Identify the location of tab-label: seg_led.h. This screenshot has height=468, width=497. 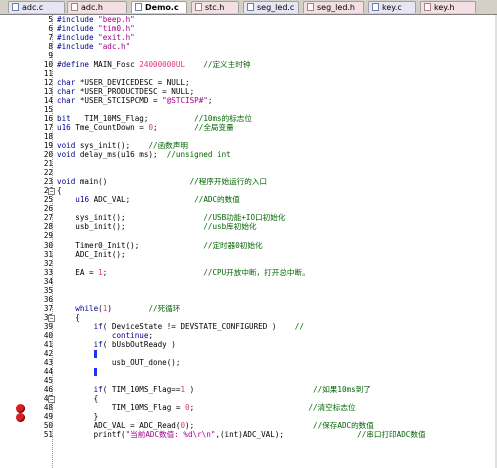
(336, 7).